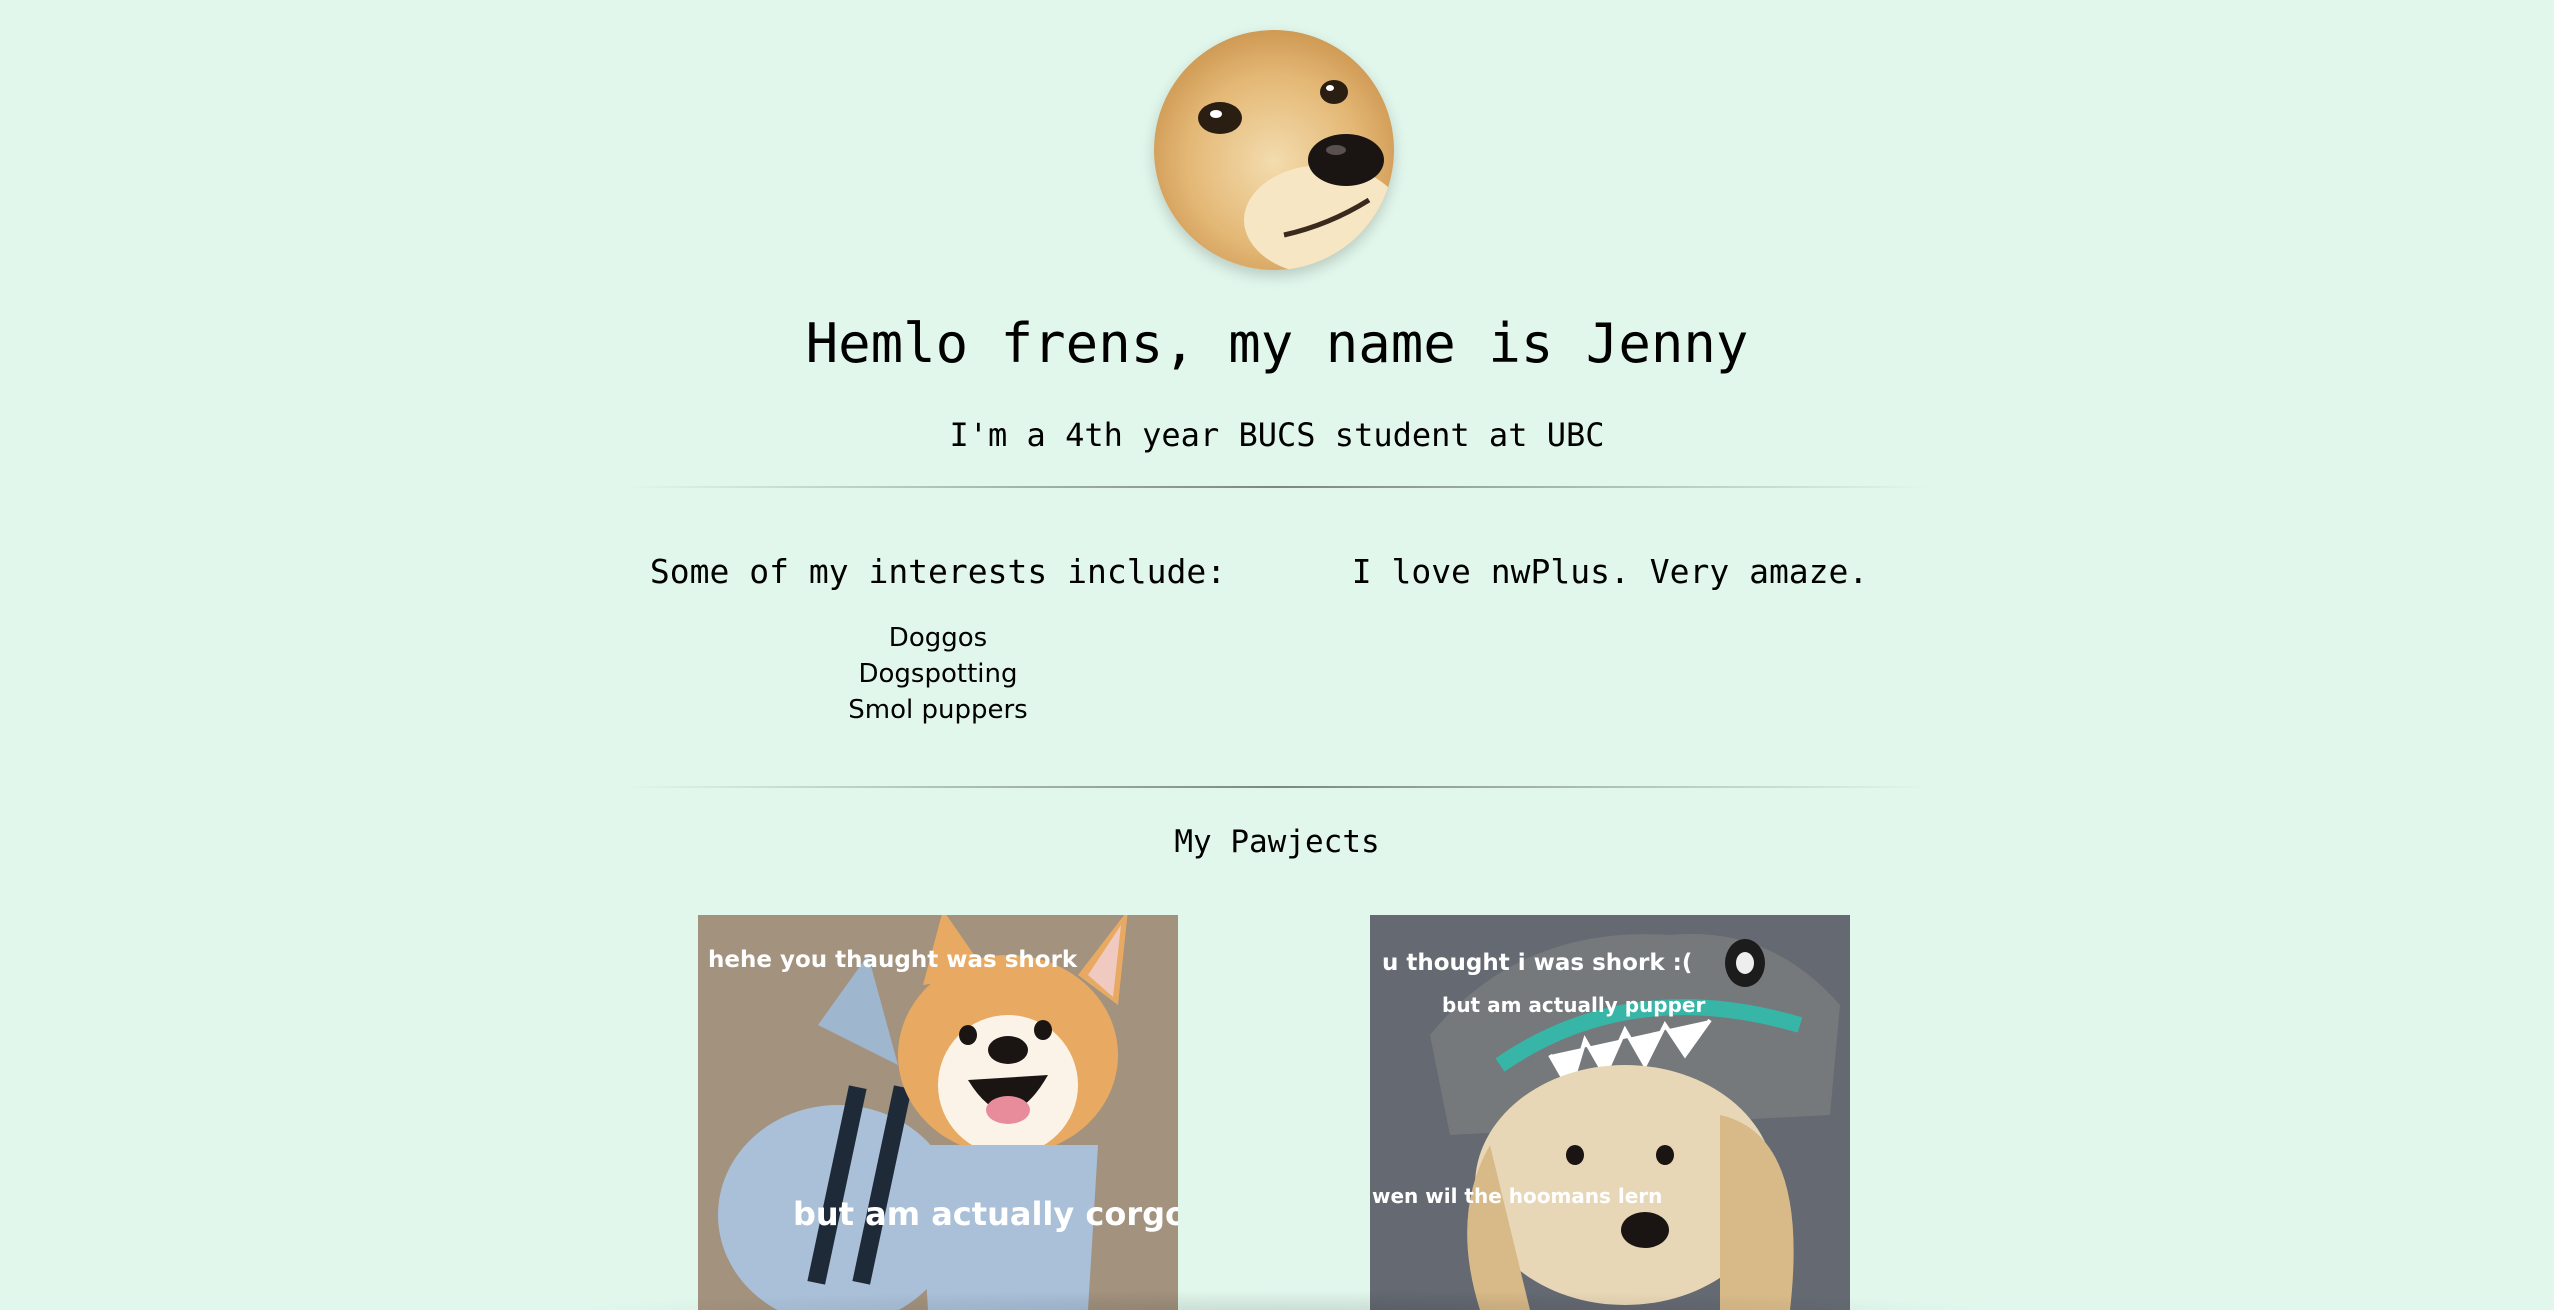 The height and width of the screenshot is (1310, 2554). I want to click on interests-list: Doggos Dogspotting Smol puppers, so click(938, 674).